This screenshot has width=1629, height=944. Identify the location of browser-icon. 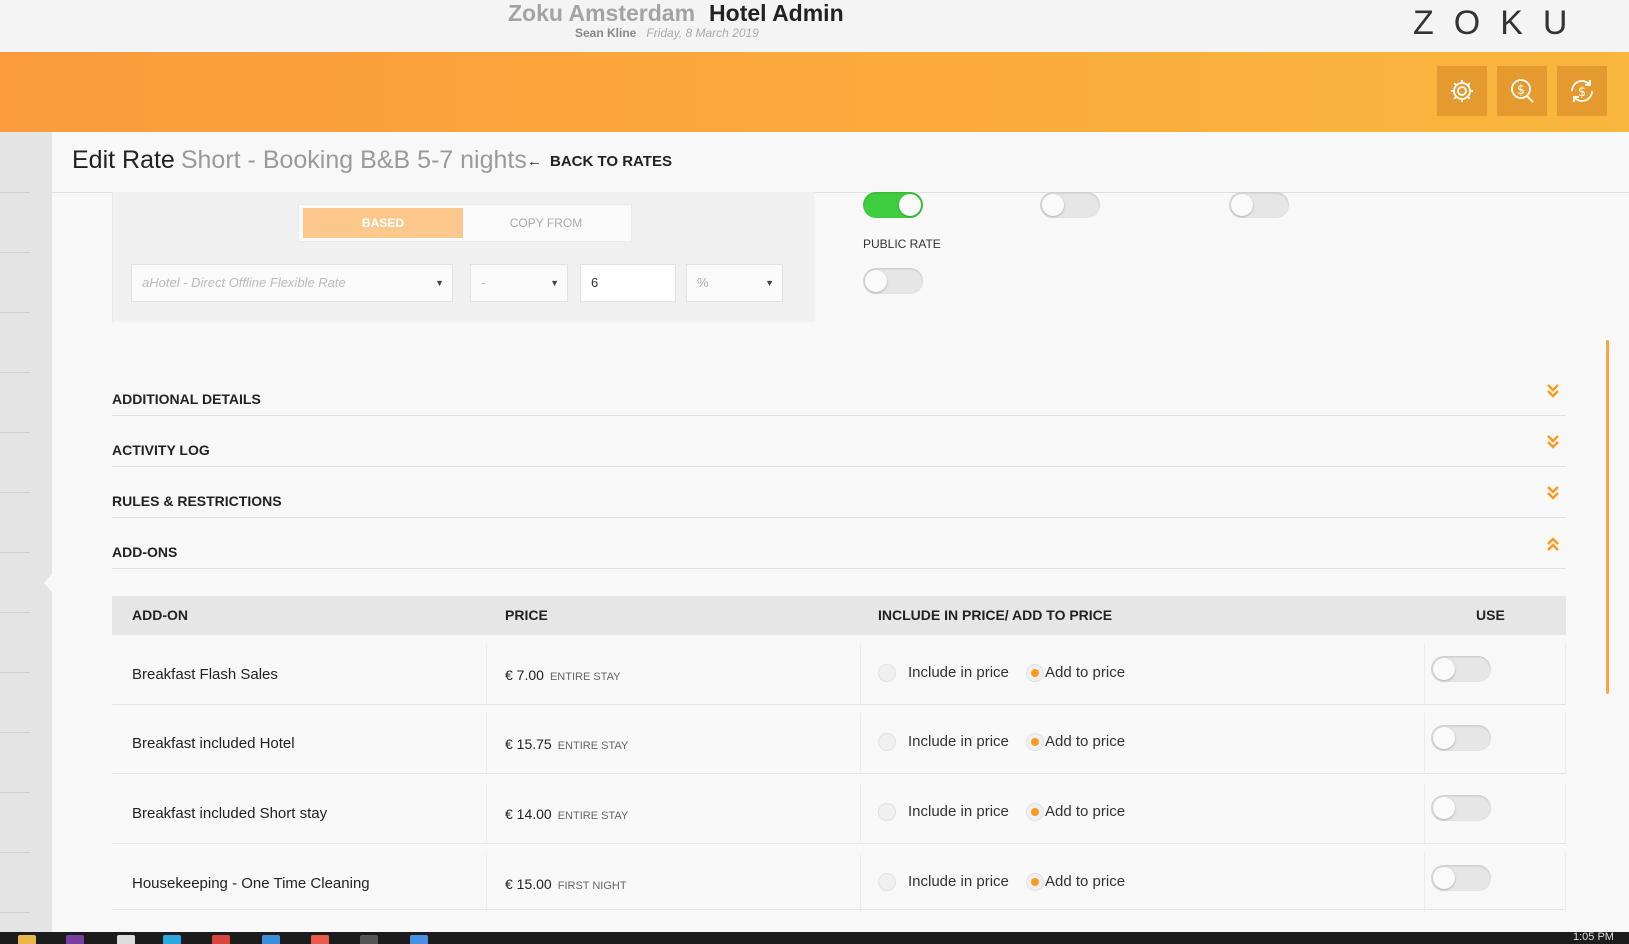
(419, 939).